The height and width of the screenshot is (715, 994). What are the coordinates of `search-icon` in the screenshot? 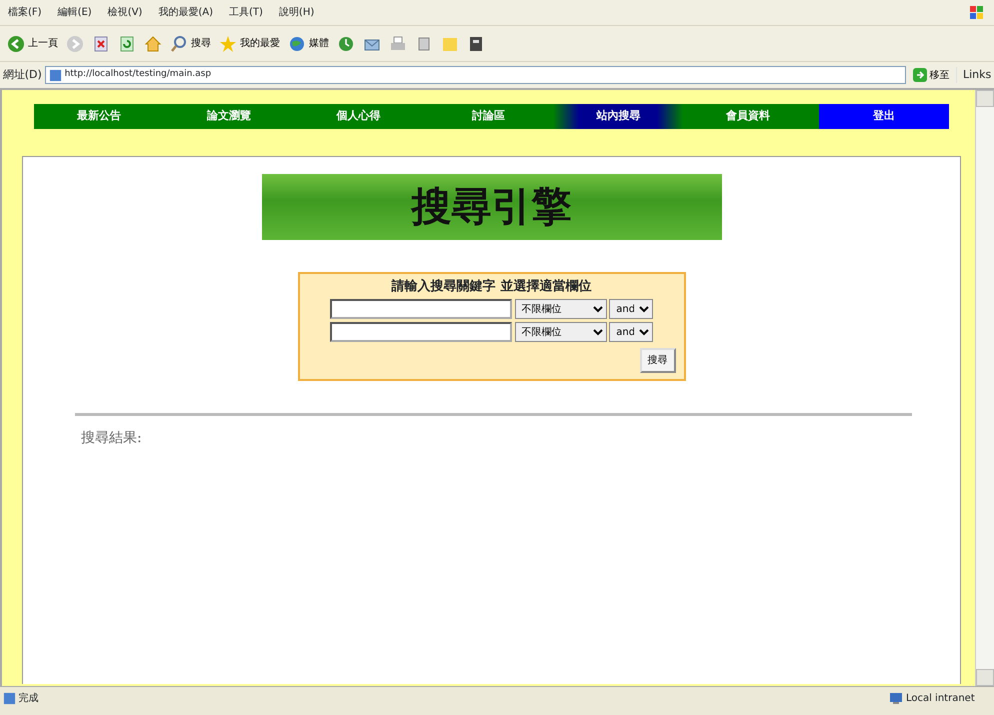 It's located at (179, 43).